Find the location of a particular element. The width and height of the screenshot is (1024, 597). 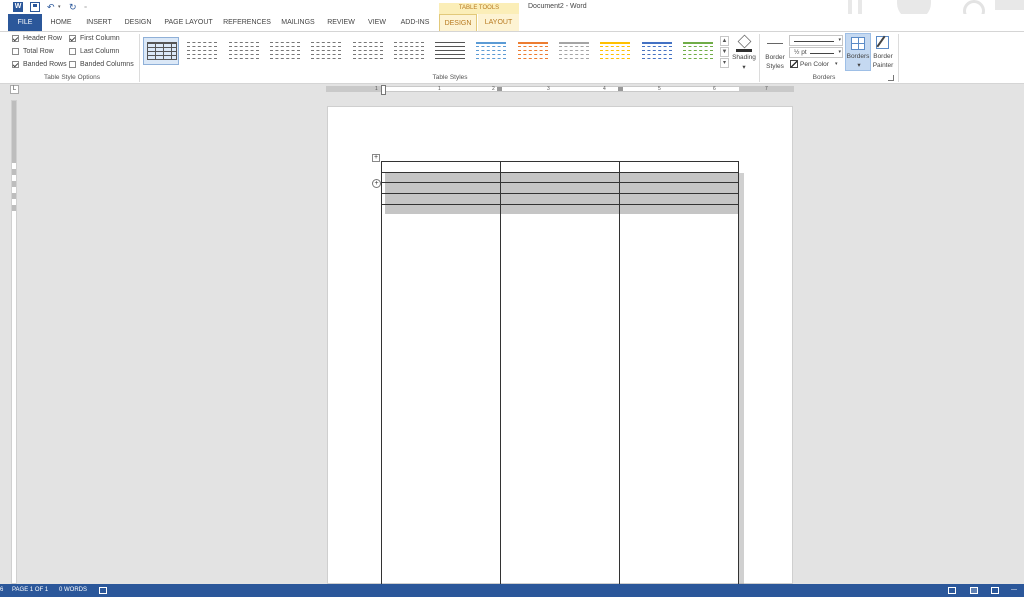

tab-view: VIEW is located at coordinates (377, 22).